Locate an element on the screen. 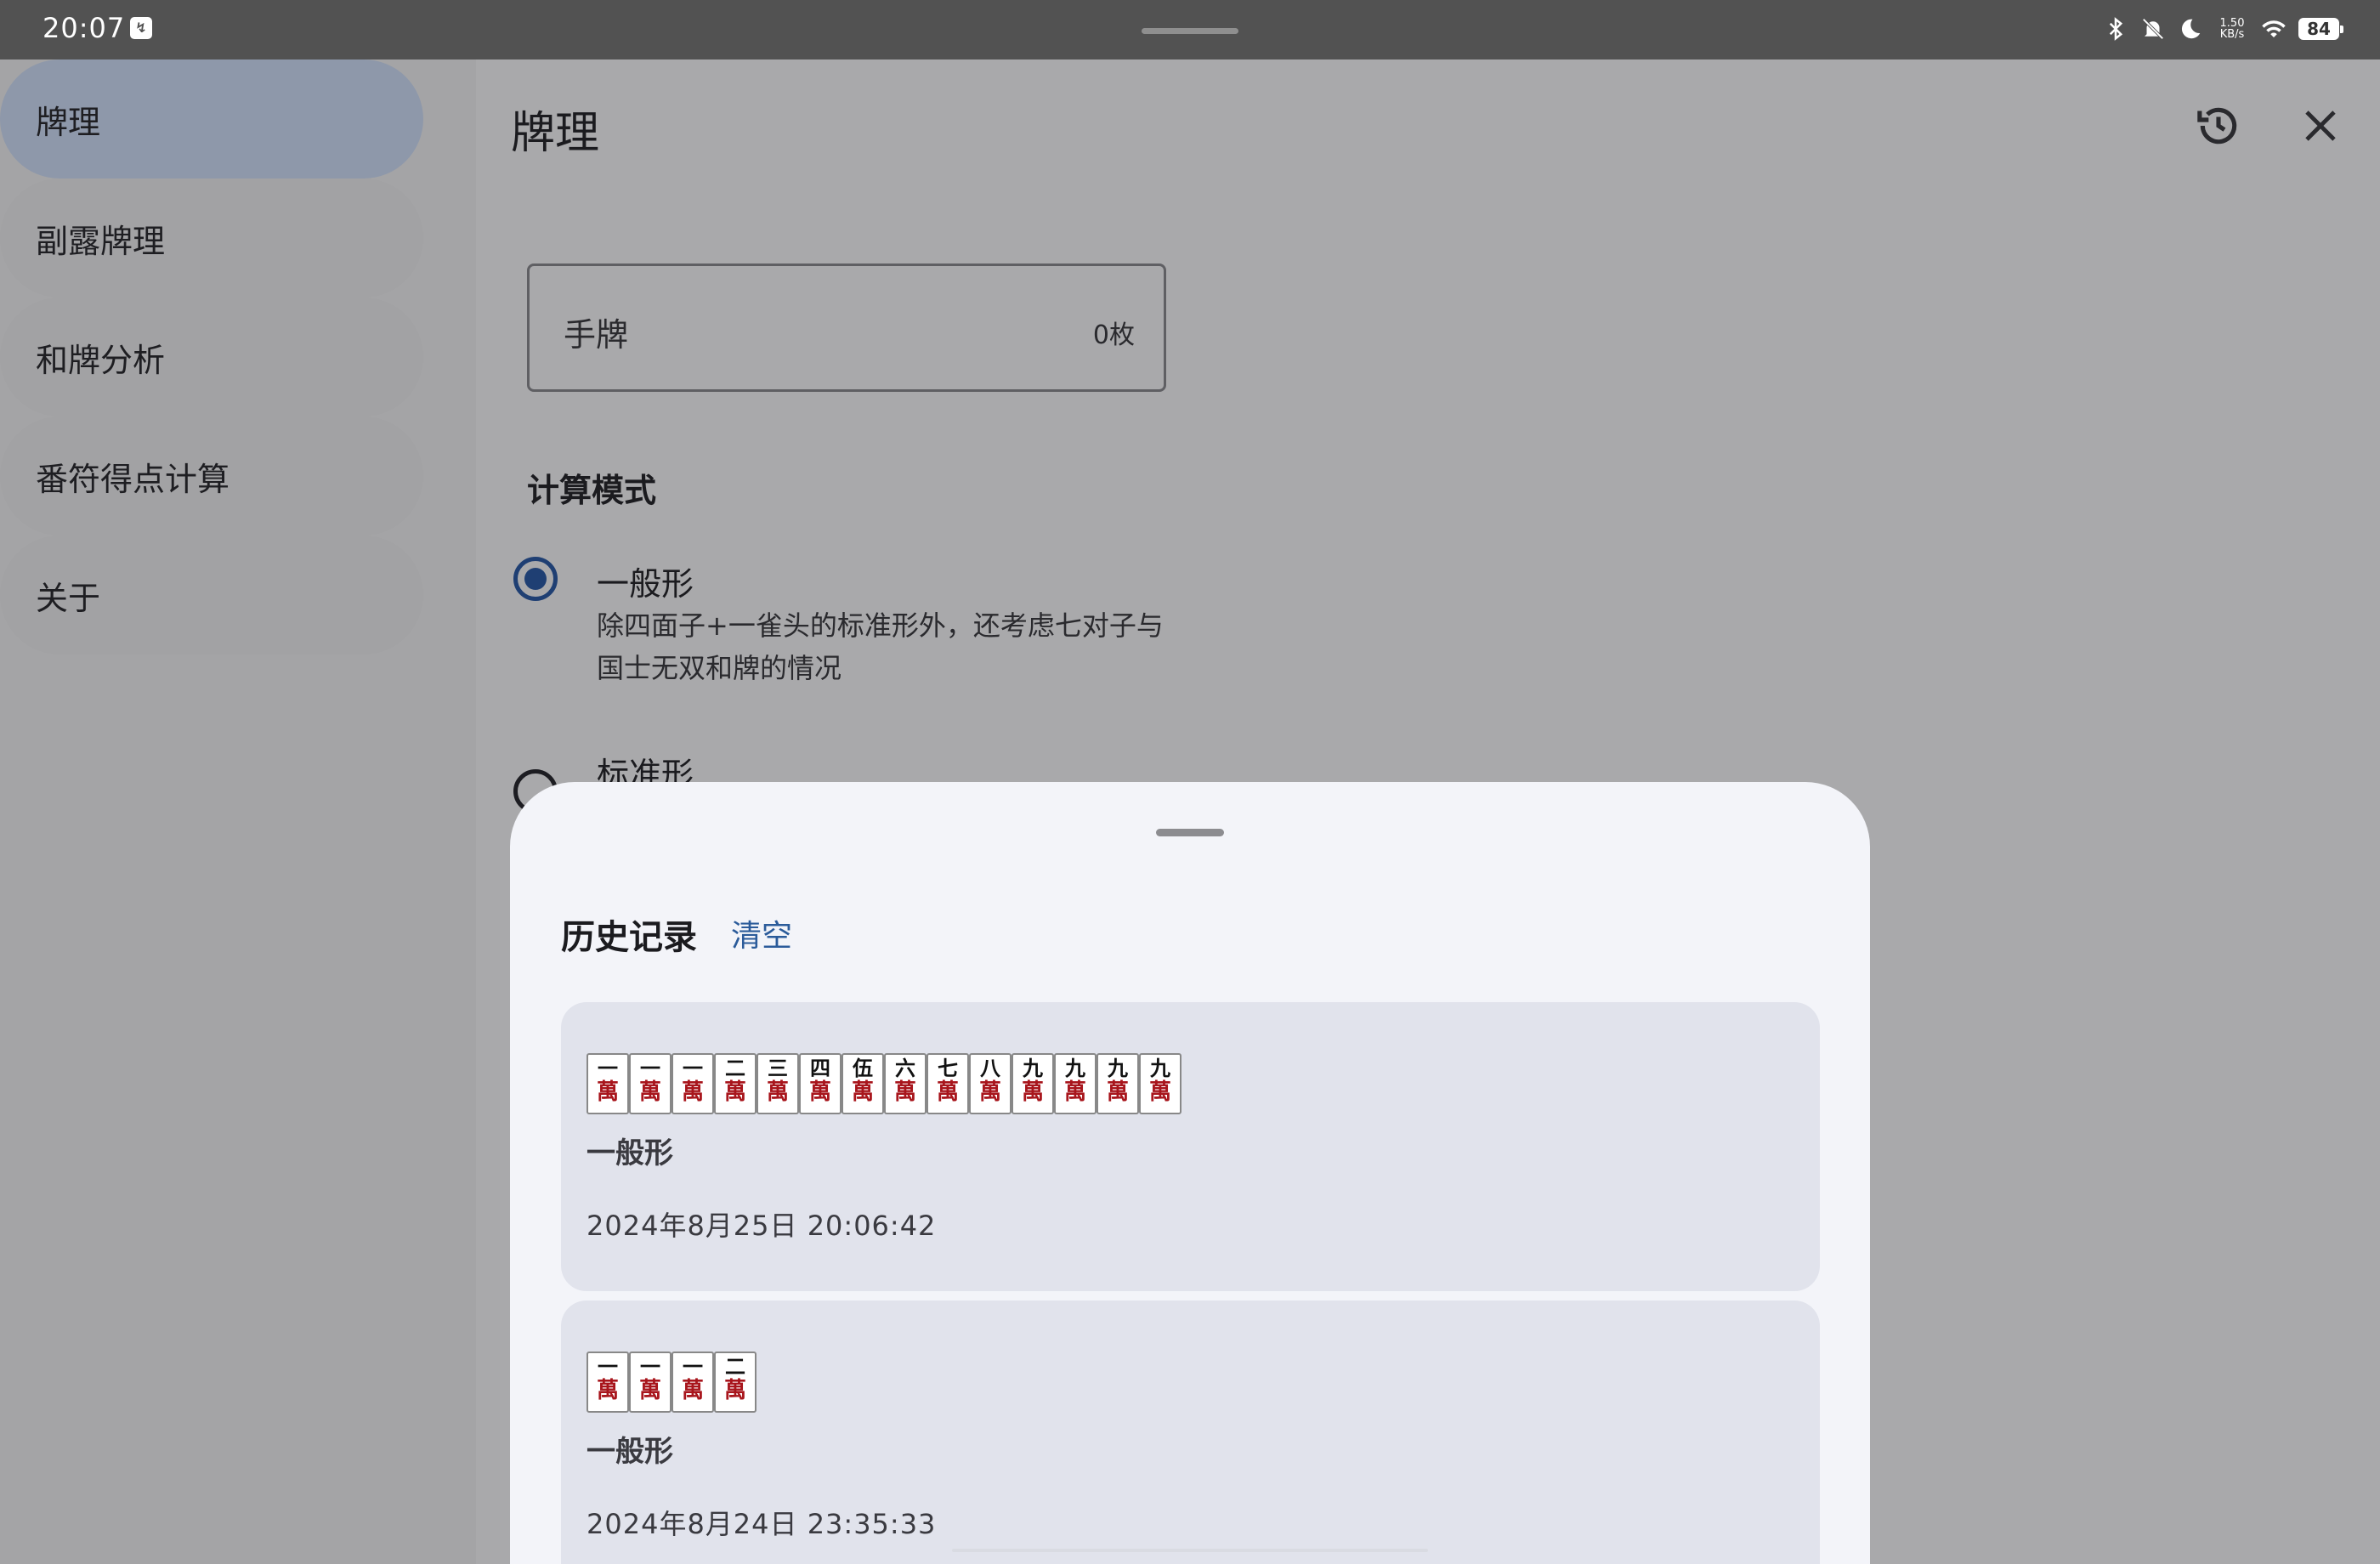 This screenshot has width=2380, height=1564. nav-item-score-calculation: 番符得点计算 is located at coordinates (211, 476).